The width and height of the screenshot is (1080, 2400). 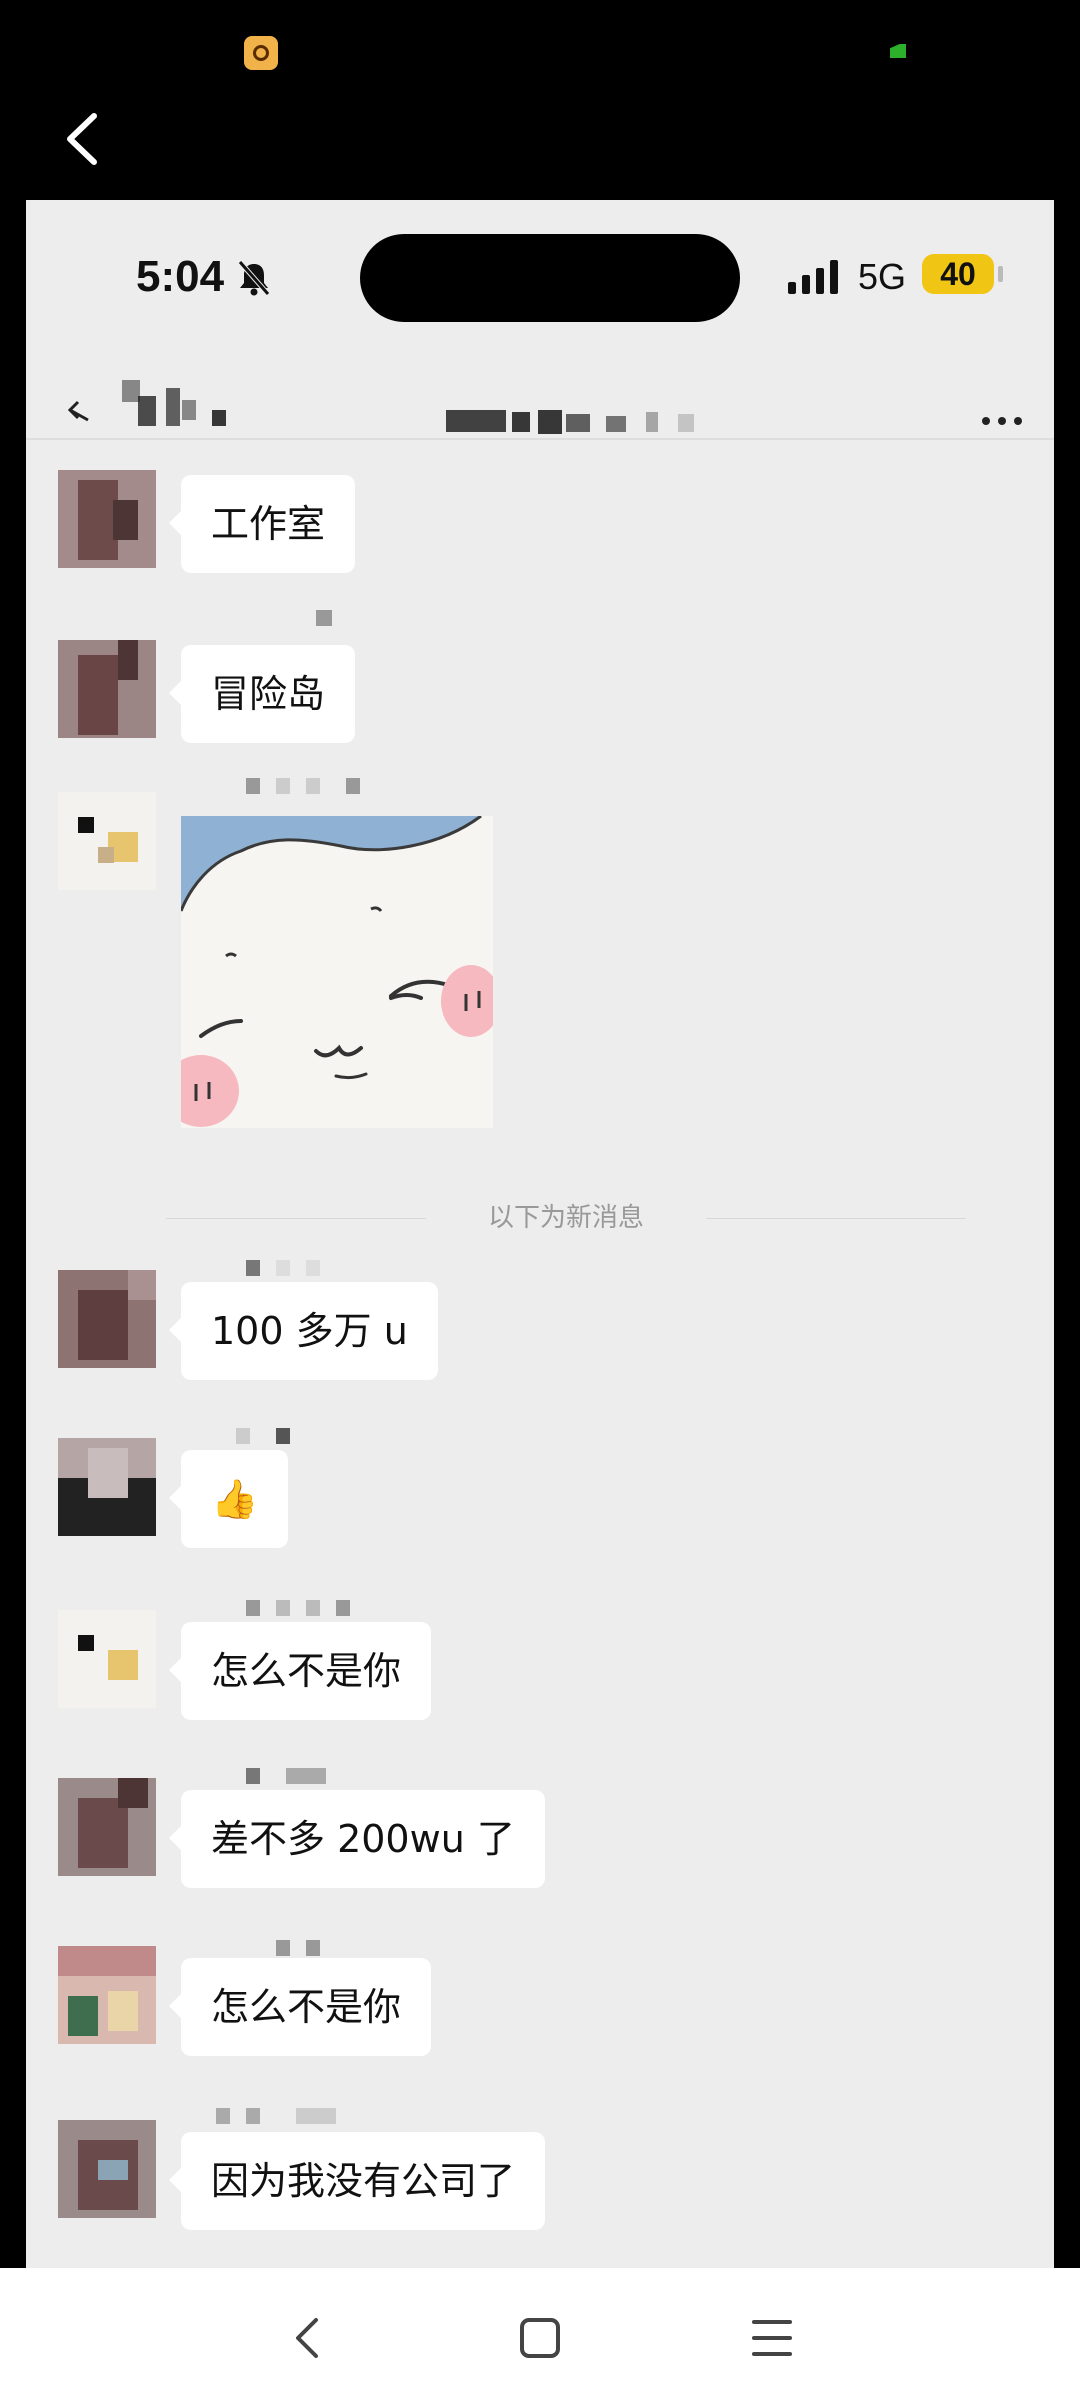 I want to click on message-bubble: 工作室, so click(x=262, y=524).